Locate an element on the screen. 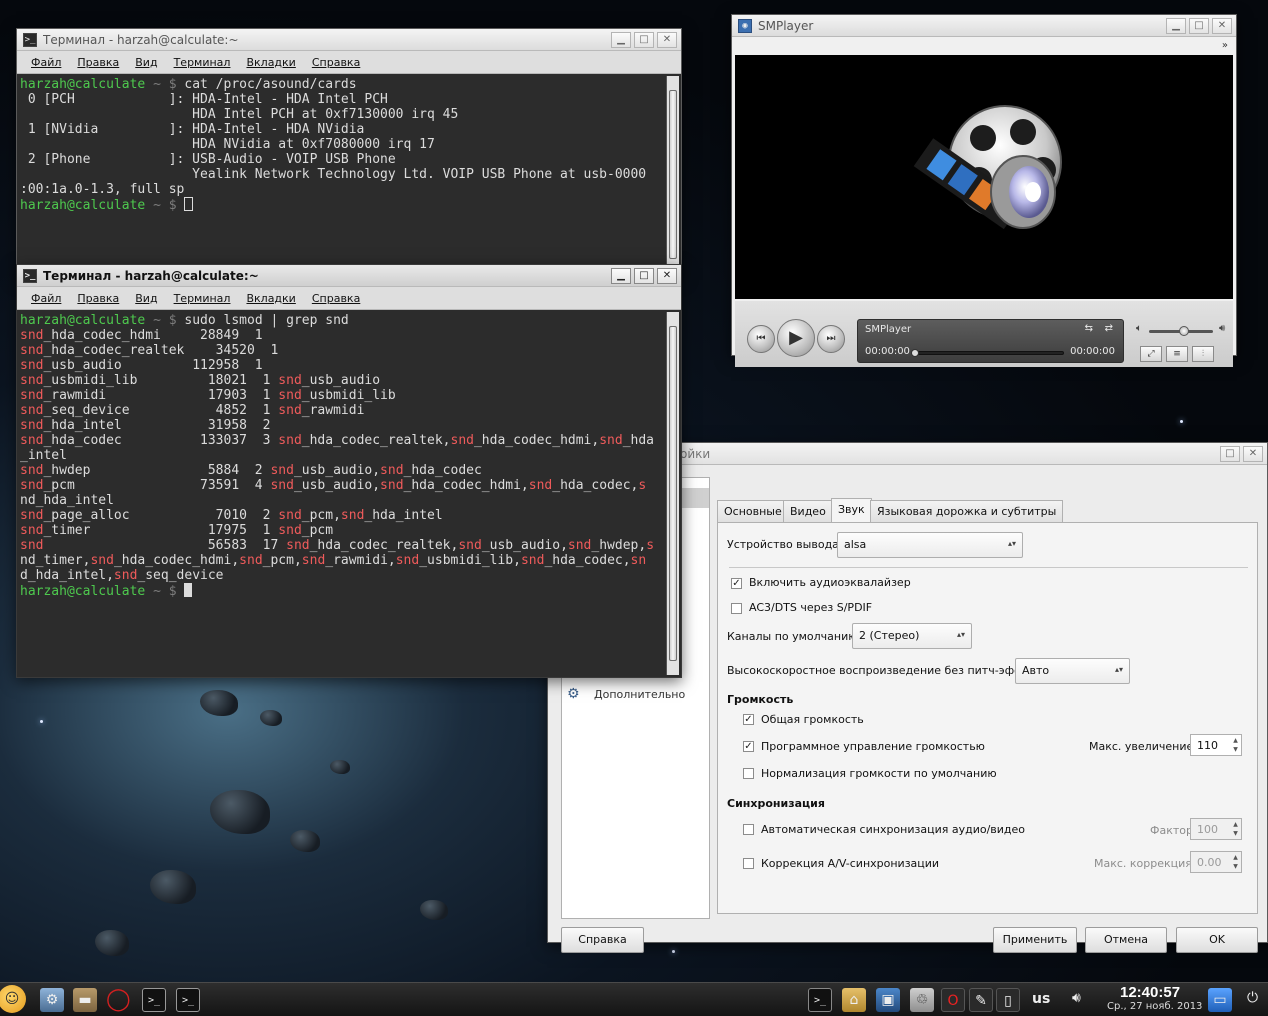 The image size is (1268, 1016). keyboard-layout: us is located at coordinates (1041, 999).